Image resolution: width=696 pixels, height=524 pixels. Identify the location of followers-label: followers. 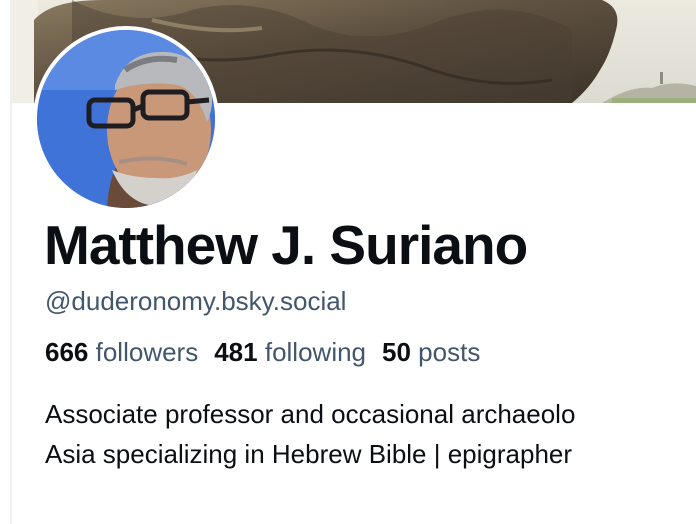
(147, 352).